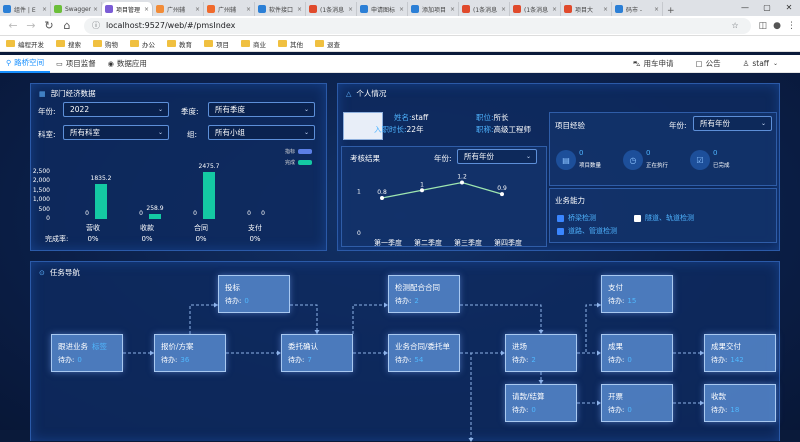 This screenshot has height=442, width=800. Describe the element at coordinates (653, 63) in the screenshot. I see `car-request-link: ⛍ 用车申请` at that location.